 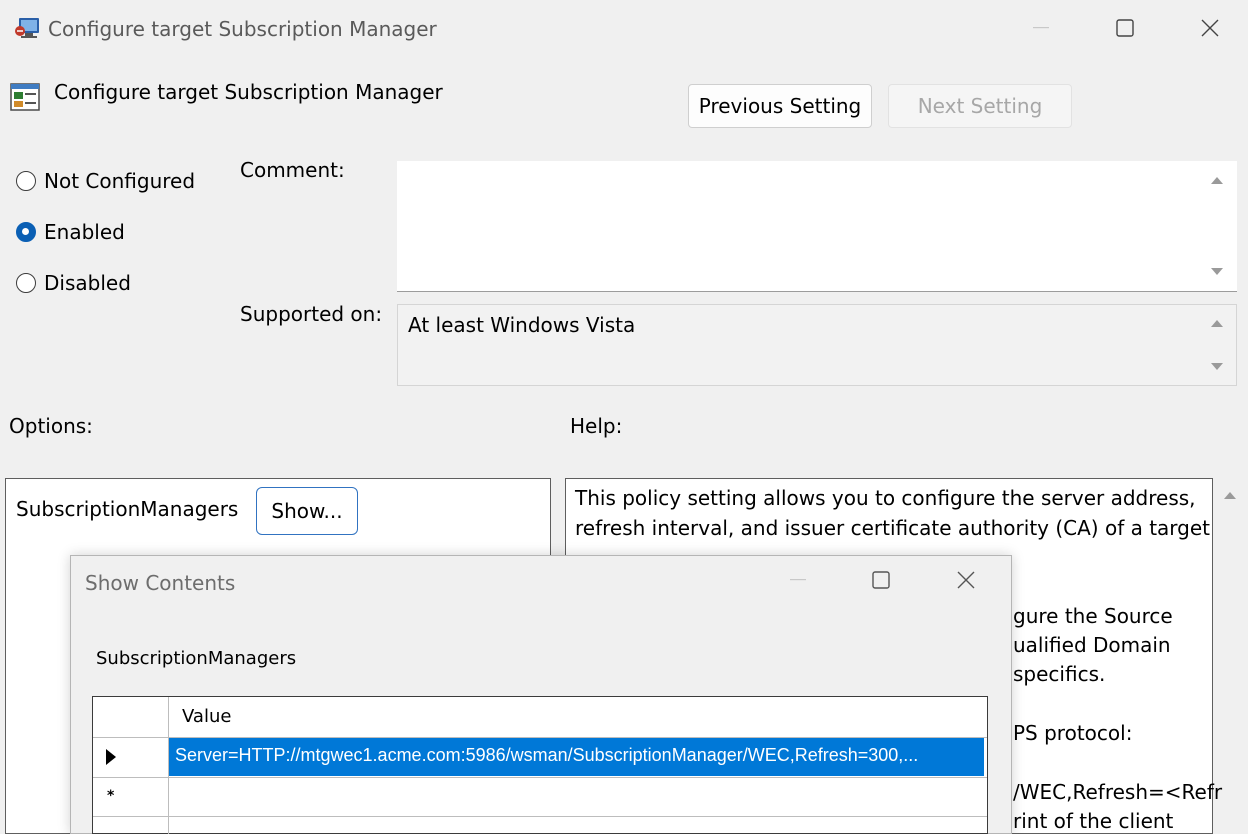 What do you see at coordinates (292, 170) in the screenshot?
I see `comment-label: Comment:` at bounding box center [292, 170].